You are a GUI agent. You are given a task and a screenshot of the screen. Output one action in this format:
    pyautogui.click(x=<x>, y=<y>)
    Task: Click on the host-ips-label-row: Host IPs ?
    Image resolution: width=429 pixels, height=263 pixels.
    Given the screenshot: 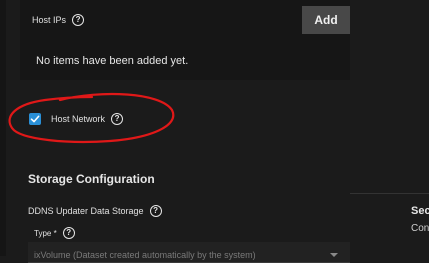 What is the action you would take?
    pyautogui.click(x=58, y=20)
    